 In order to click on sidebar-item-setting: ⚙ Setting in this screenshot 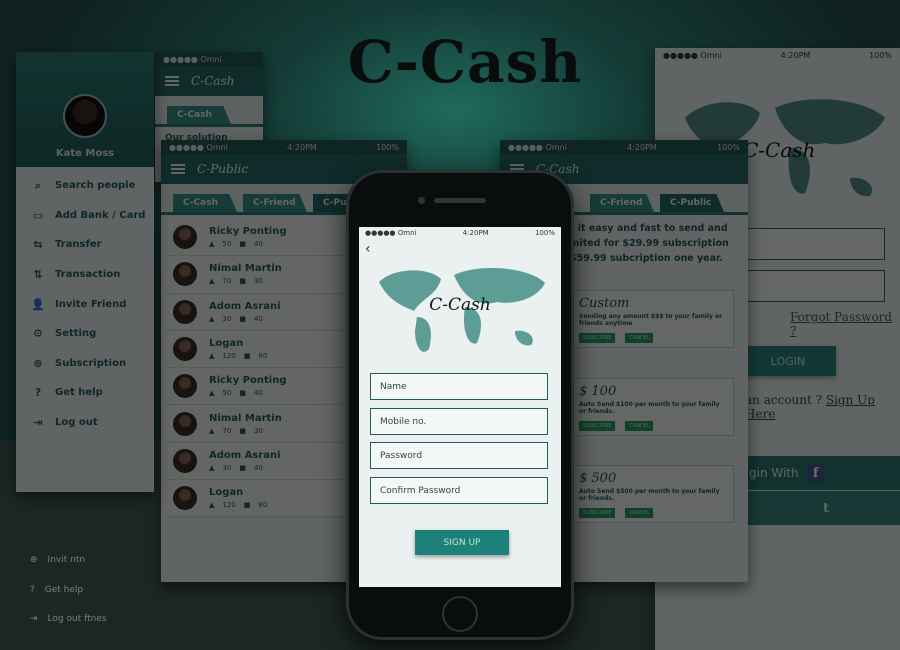, I will do `click(85, 334)`.